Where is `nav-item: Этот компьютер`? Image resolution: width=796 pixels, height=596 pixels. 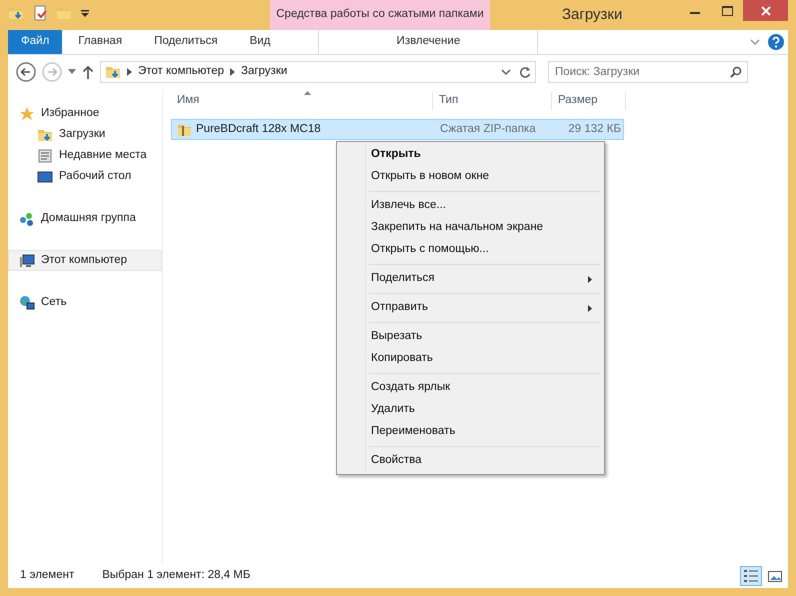 nav-item: Этот компьютер is located at coordinates (85, 260).